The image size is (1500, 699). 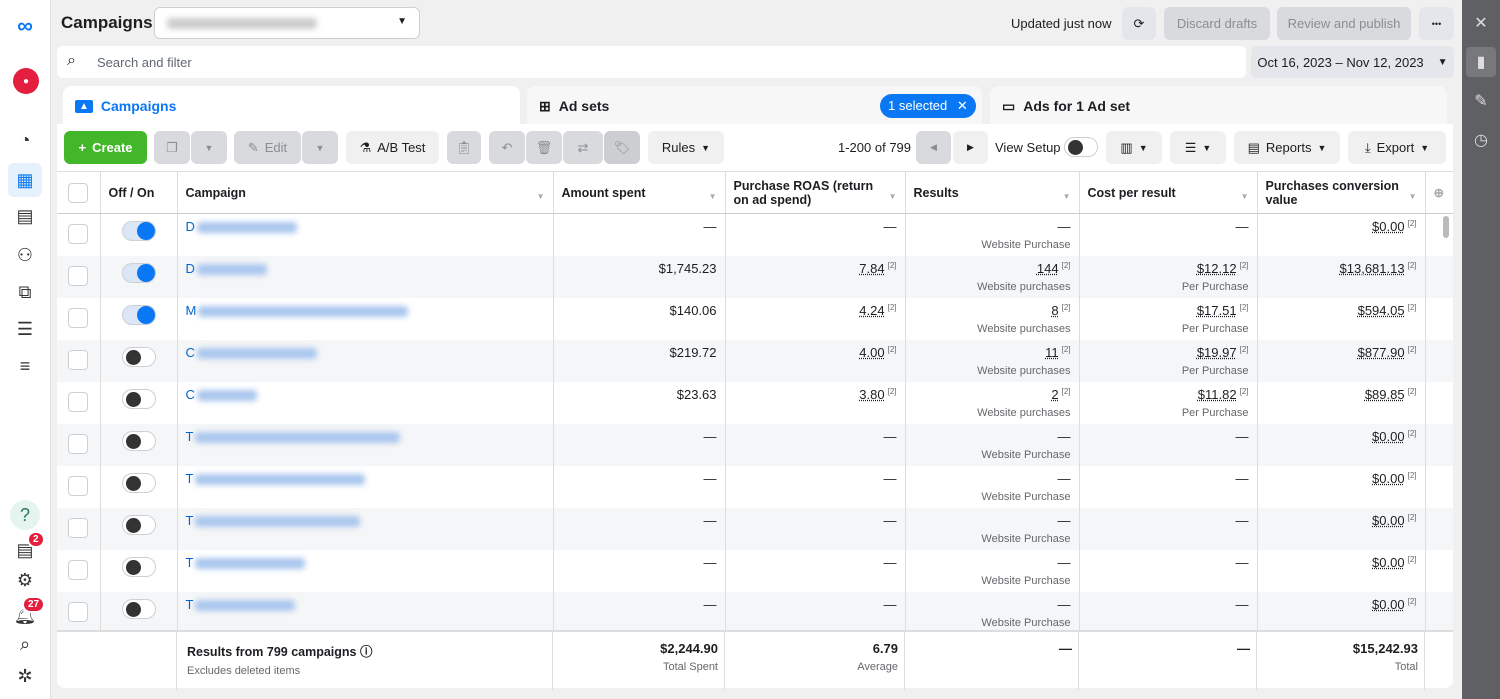 I want to click on settings-gear-icon: ⚙, so click(x=25, y=580).